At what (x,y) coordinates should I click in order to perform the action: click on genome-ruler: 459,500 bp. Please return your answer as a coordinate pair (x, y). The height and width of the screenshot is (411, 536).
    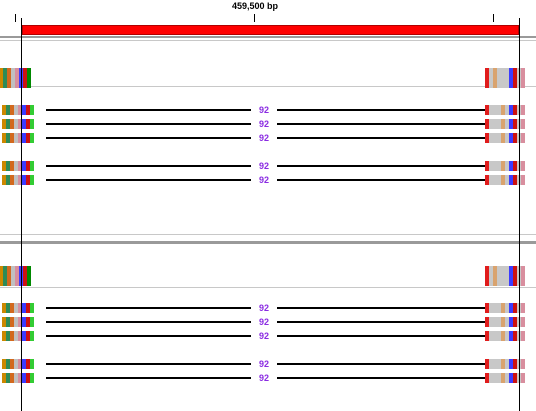
    Looking at the image, I should click on (268, 11).